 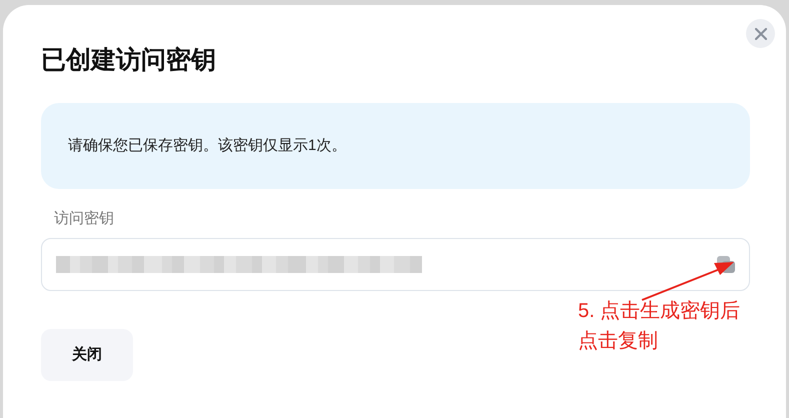 I want to click on annotation-text: 5. 点击生成密钥后 点击复制, so click(x=659, y=326).